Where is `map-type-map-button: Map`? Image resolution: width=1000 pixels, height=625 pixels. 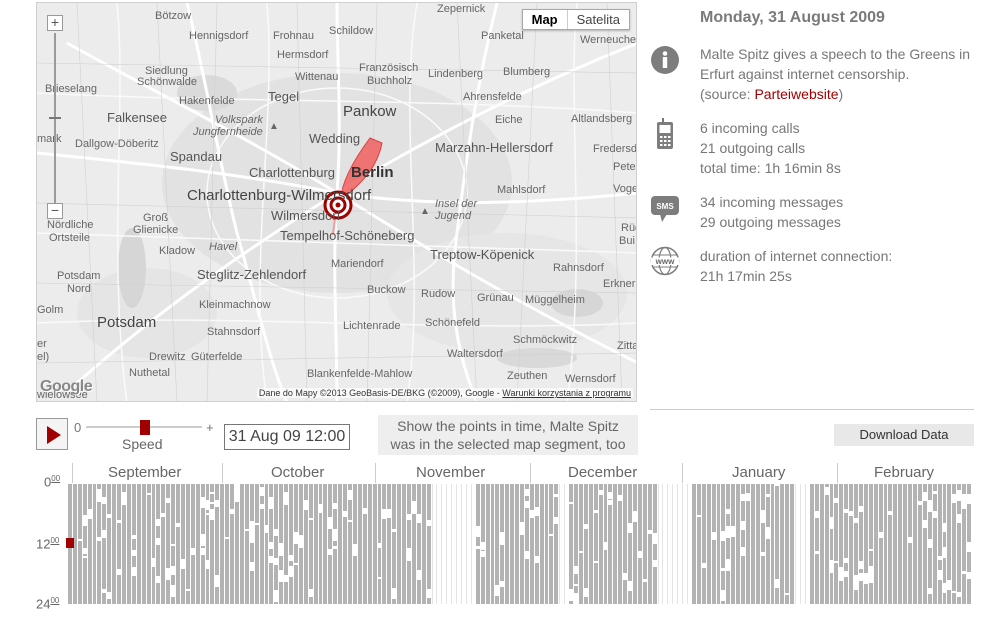
map-type-map-button: Map is located at coordinates (545, 19).